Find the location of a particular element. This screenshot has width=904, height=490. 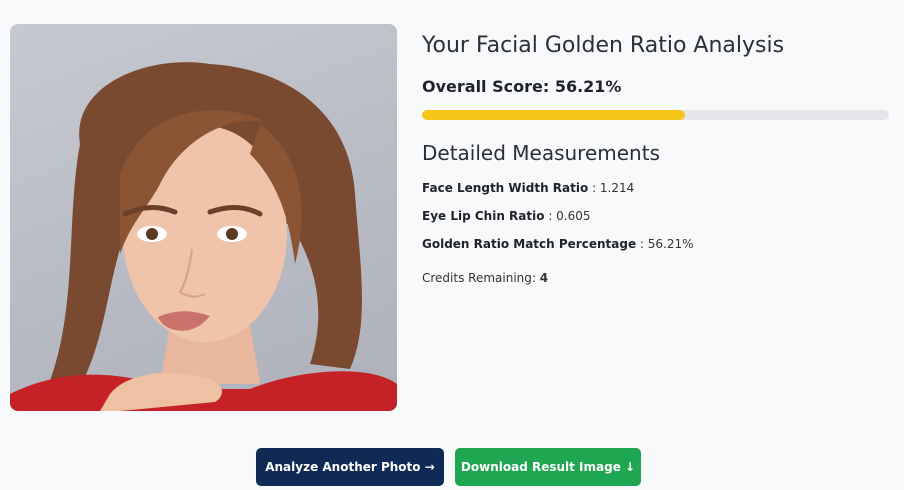

measurement-label: Eye Lip Chin Ratio is located at coordinates (483, 216).